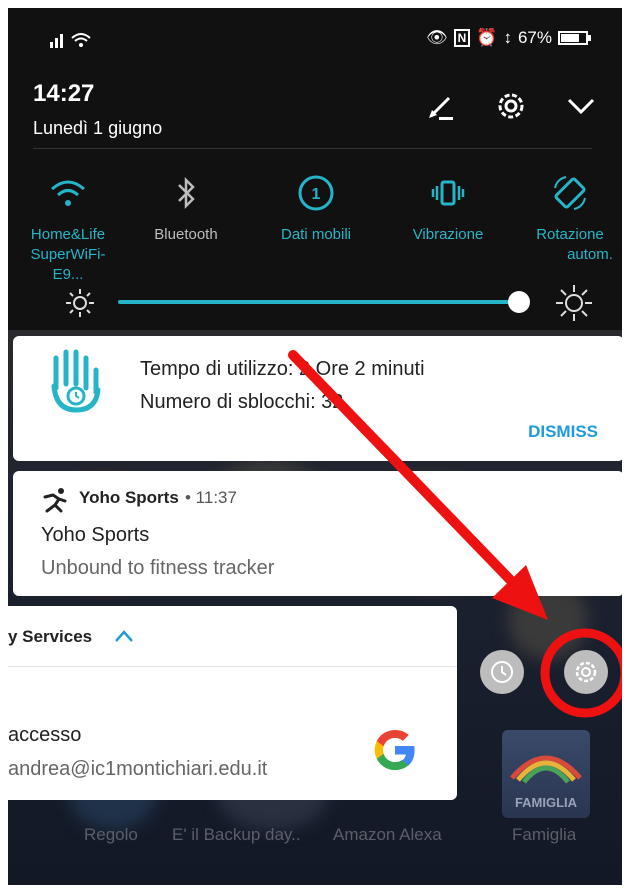  I want to click on svg-text: 1, so click(316, 194).